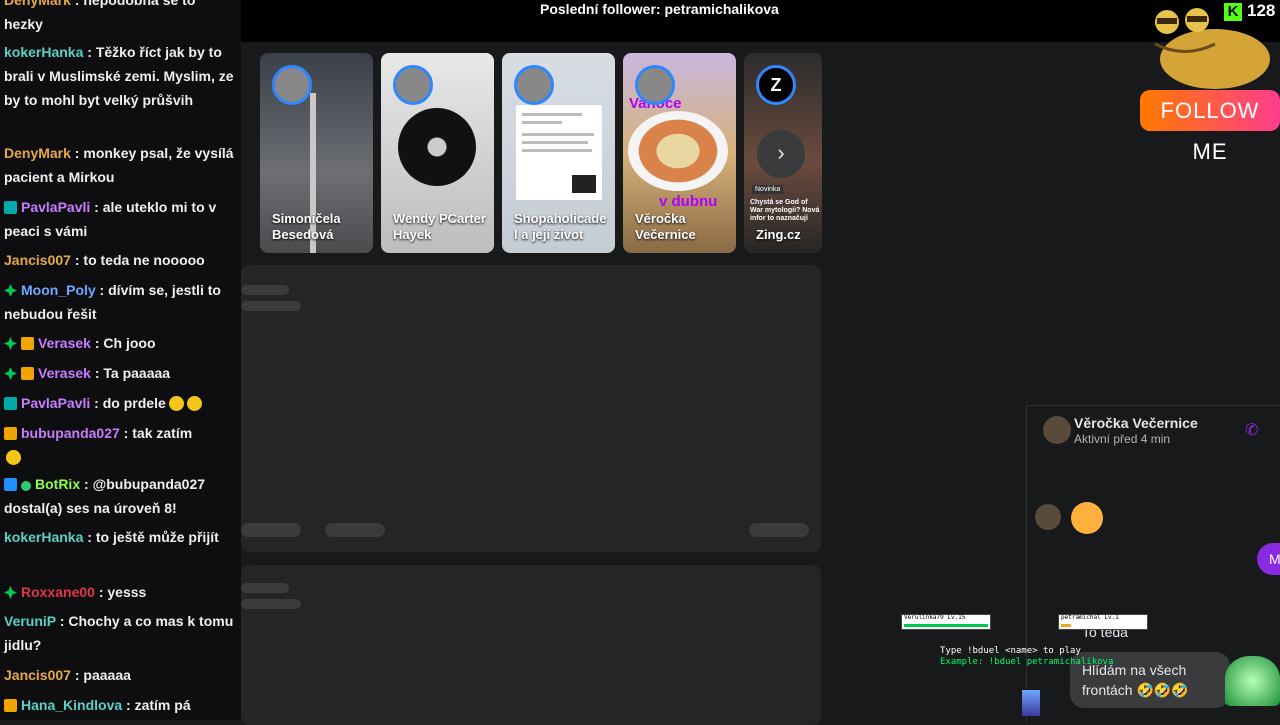  Describe the element at coordinates (13, 457) in the screenshot. I see `angel-emoji-icon` at that location.